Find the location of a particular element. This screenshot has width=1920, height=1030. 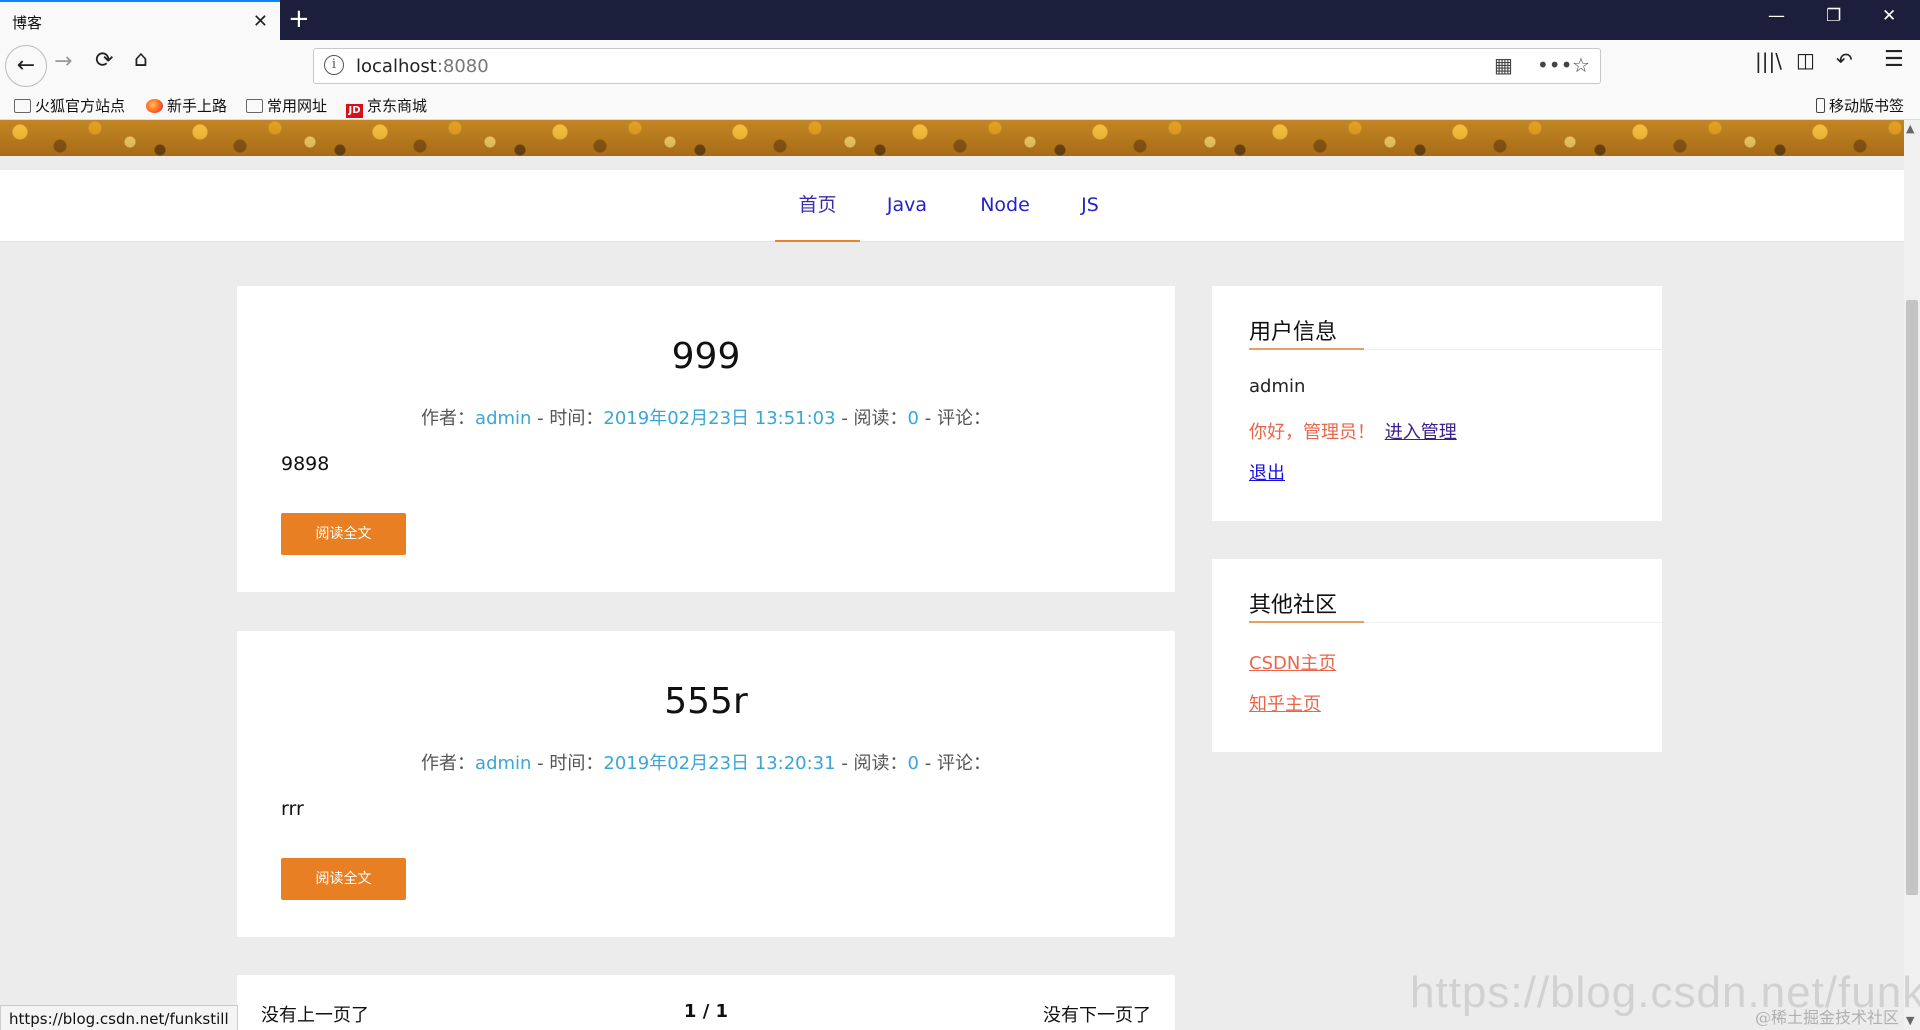

post-title: 999 is located at coordinates (706, 356).